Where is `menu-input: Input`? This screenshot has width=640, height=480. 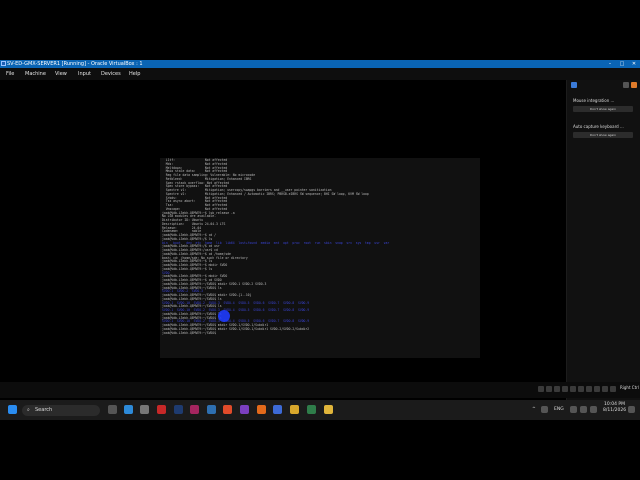 menu-input: Input is located at coordinates (84, 74).